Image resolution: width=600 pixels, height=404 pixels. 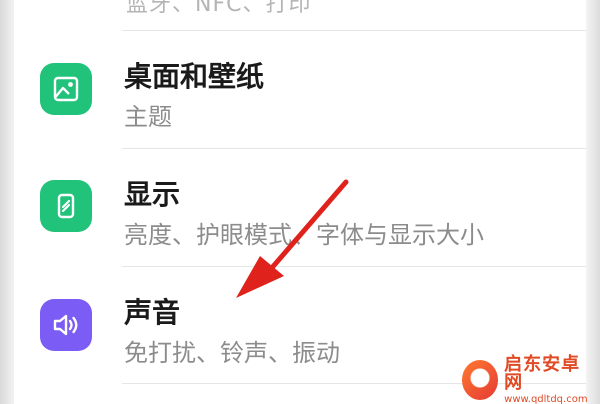 I want to click on display-icon, so click(x=66, y=206).